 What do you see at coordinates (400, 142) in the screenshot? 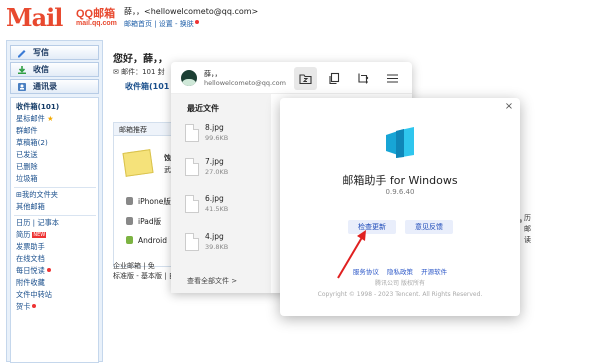
I see `mail-assistant-logo-icon` at bounding box center [400, 142].